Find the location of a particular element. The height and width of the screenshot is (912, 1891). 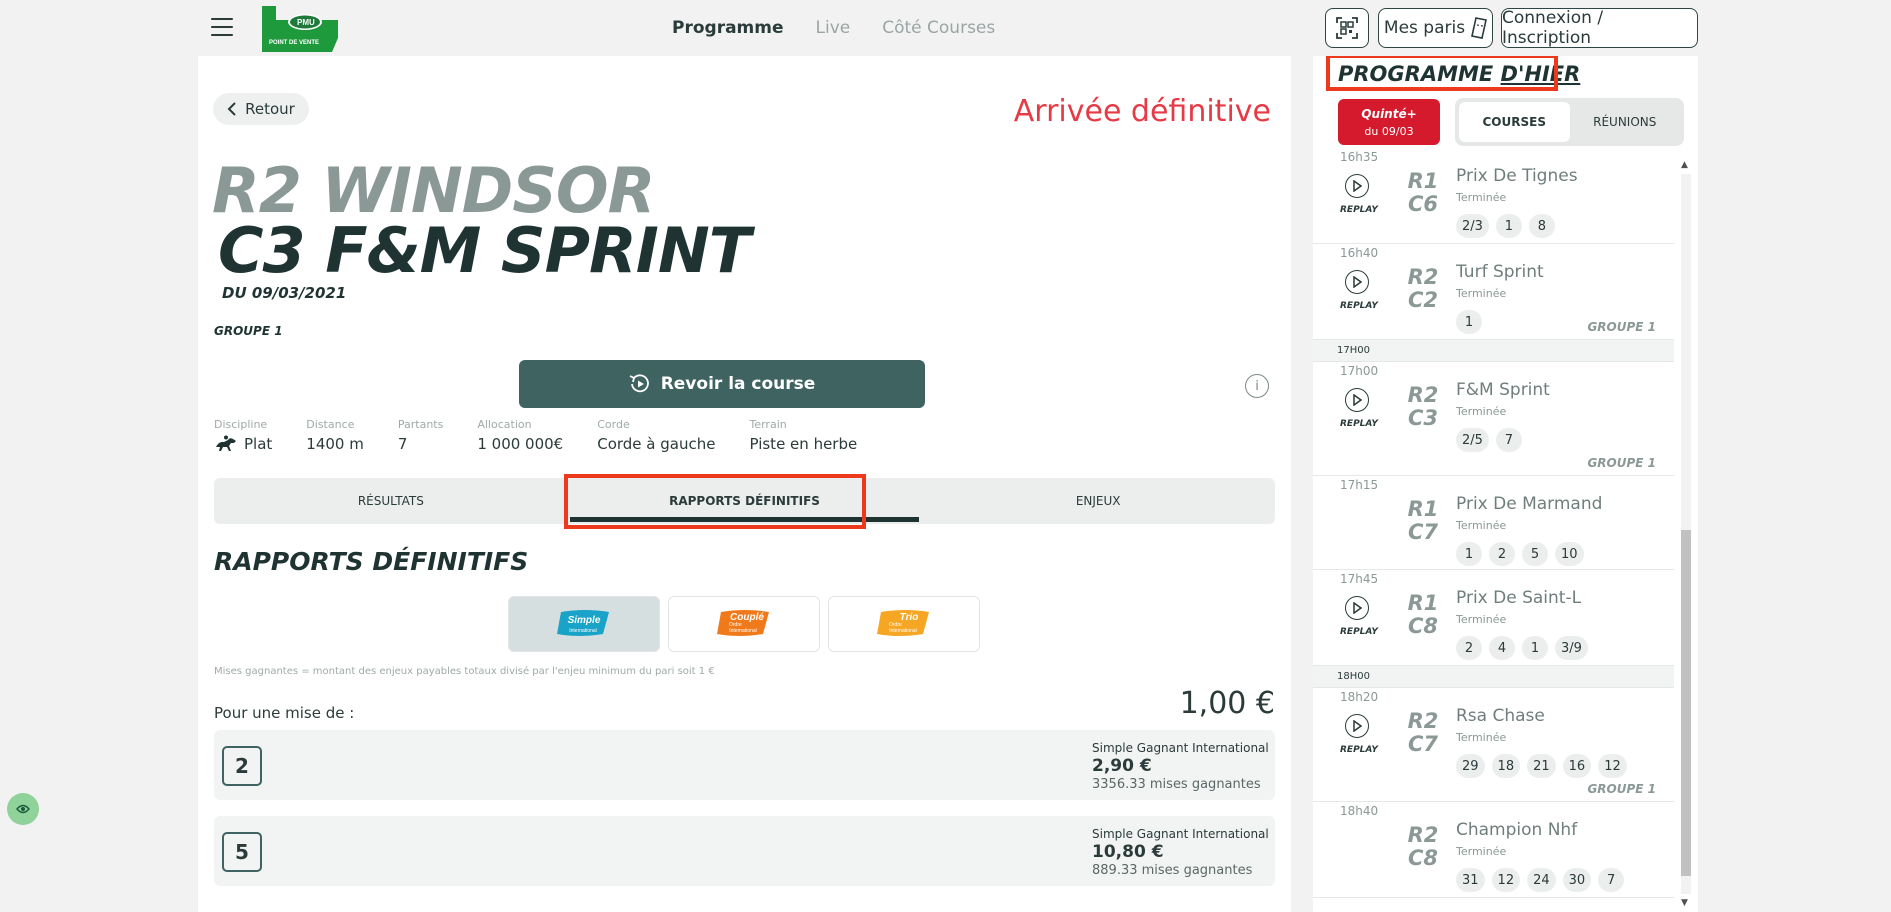

spec-value: 1 000 000€ is located at coordinates (520, 444).